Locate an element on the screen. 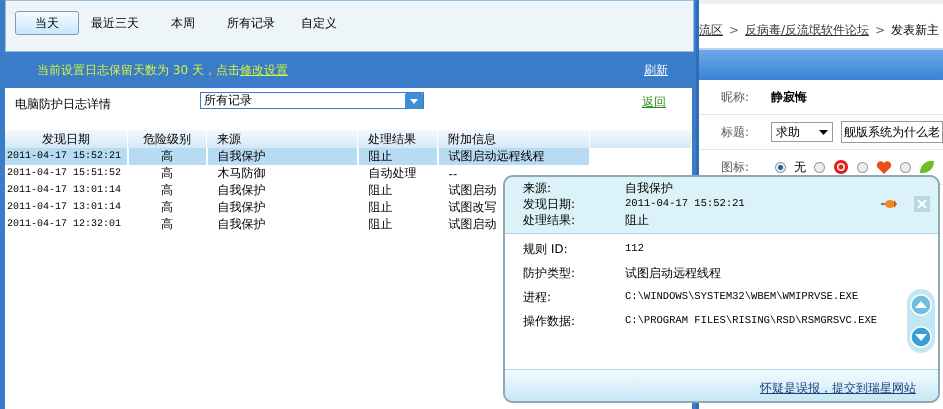 This screenshot has height=409, width=943. option-label: 无 is located at coordinates (800, 167).